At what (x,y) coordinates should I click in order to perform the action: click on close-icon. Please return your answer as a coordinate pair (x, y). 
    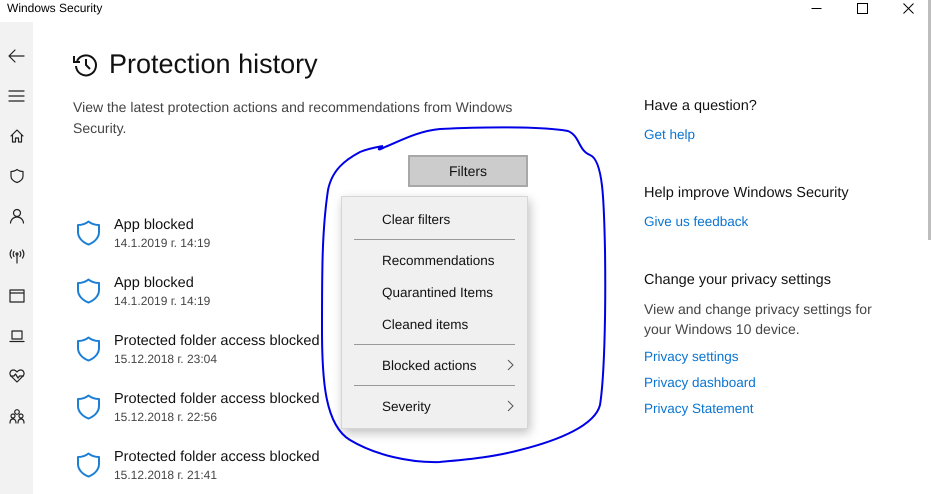
    Looking at the image, I should click on (908, 8).